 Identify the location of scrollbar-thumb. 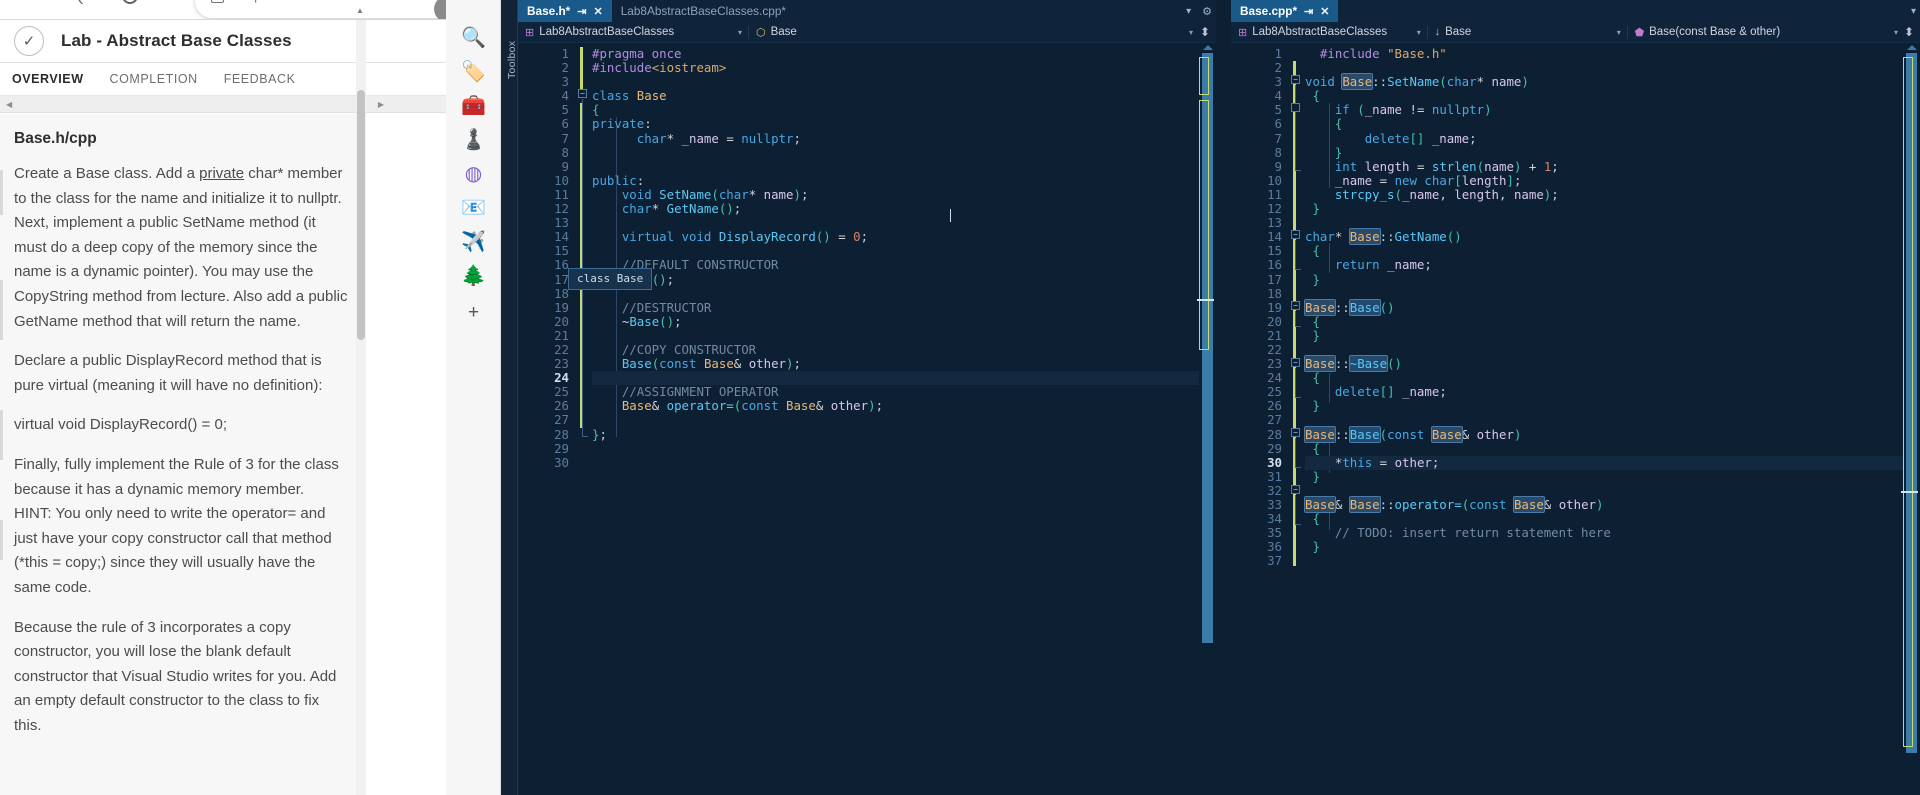
(361, 215).